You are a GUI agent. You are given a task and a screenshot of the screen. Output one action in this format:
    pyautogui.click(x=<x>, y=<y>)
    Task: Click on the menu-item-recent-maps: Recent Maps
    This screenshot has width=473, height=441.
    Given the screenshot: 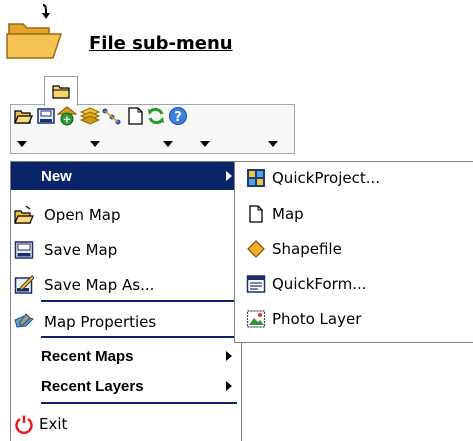 What is the action you would take?
    pyautogui.click(x=126, y=356)
    